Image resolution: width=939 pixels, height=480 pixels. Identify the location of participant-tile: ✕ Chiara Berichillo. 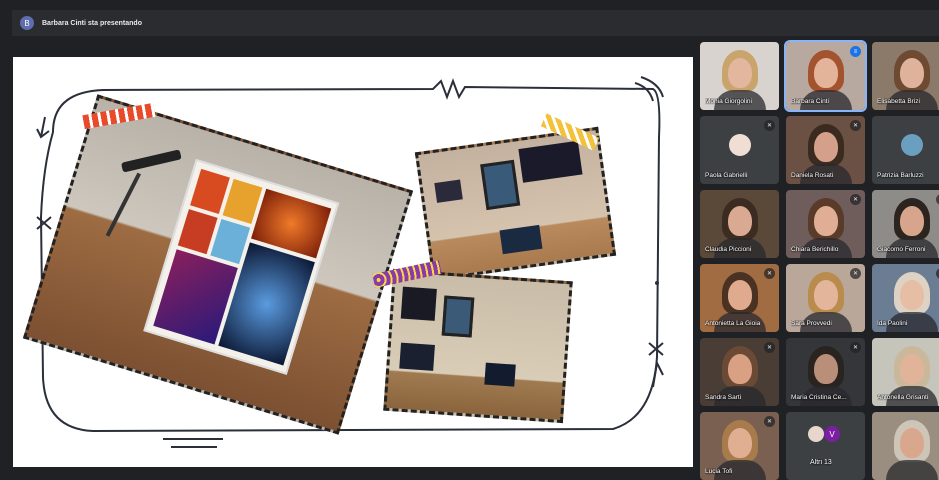
(825, 224).